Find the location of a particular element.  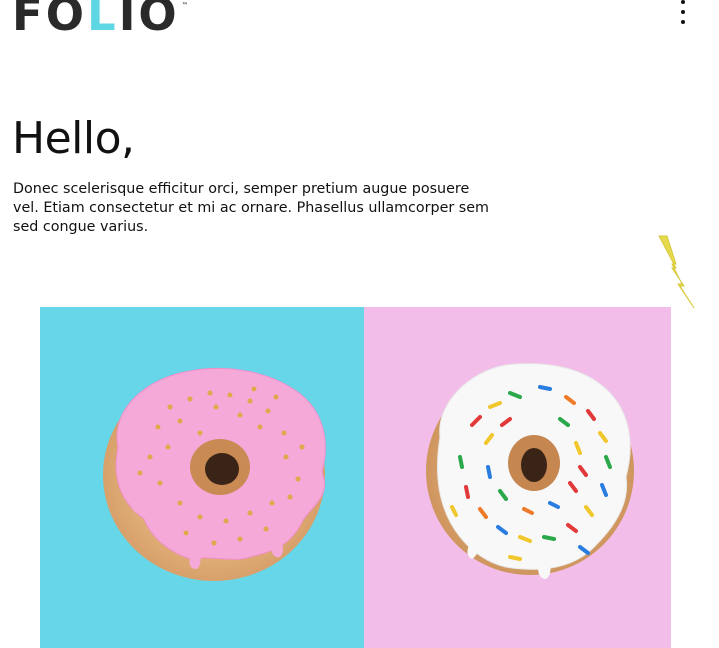

logo: FO L IO ™ is located at coordinates (100, 18).